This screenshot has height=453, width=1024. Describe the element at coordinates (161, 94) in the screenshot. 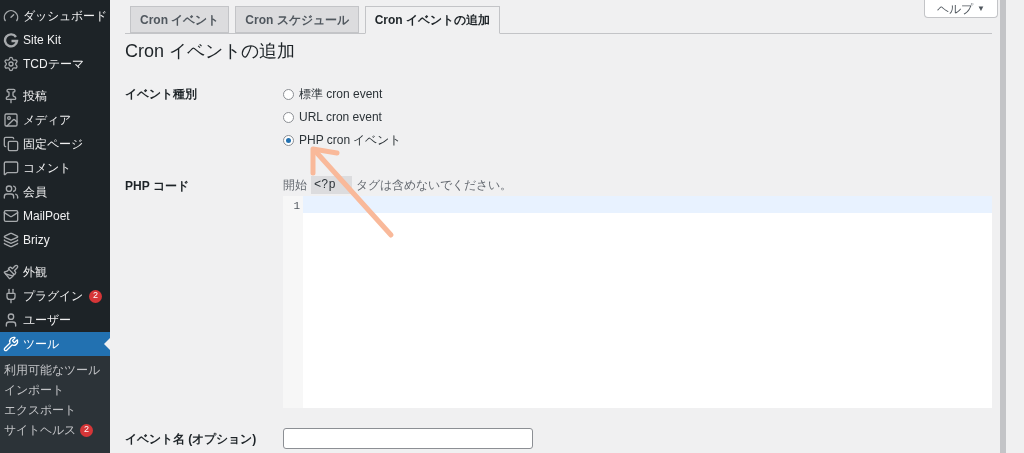

I see `field-label: イベント種別` at that location.